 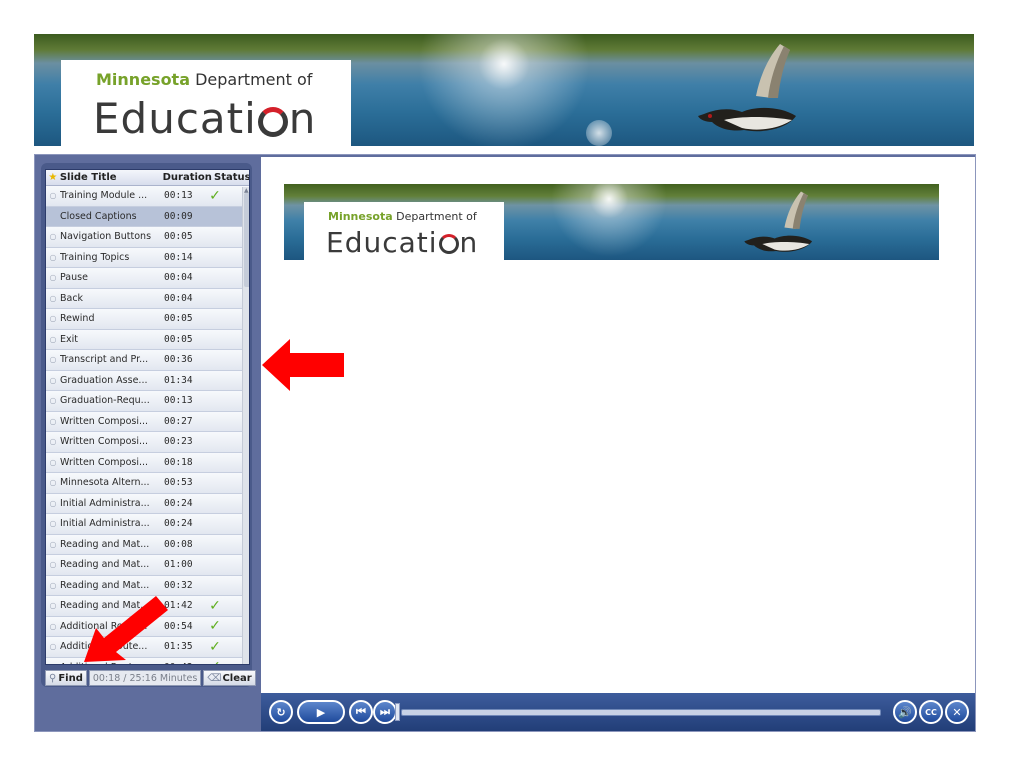 I want to click on previous-icon: ⏮, so click(x=361, y=711).